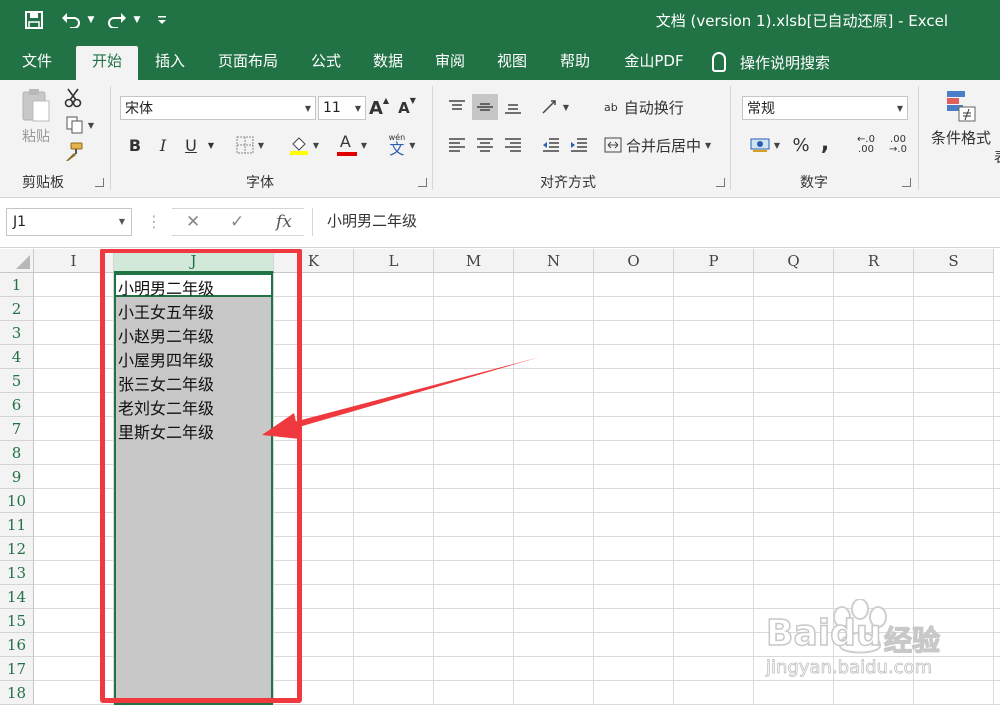 The height and width of the screenshot is (705, 1000). What do you see at coordinates (613, 145) in the screenshot?
I see `merge-center-icon` at bounding box center [613, 145].